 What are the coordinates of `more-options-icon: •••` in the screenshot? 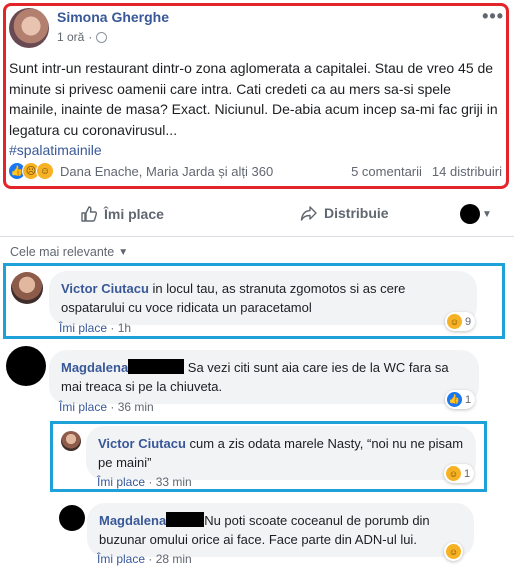 It's located at (493, 16).